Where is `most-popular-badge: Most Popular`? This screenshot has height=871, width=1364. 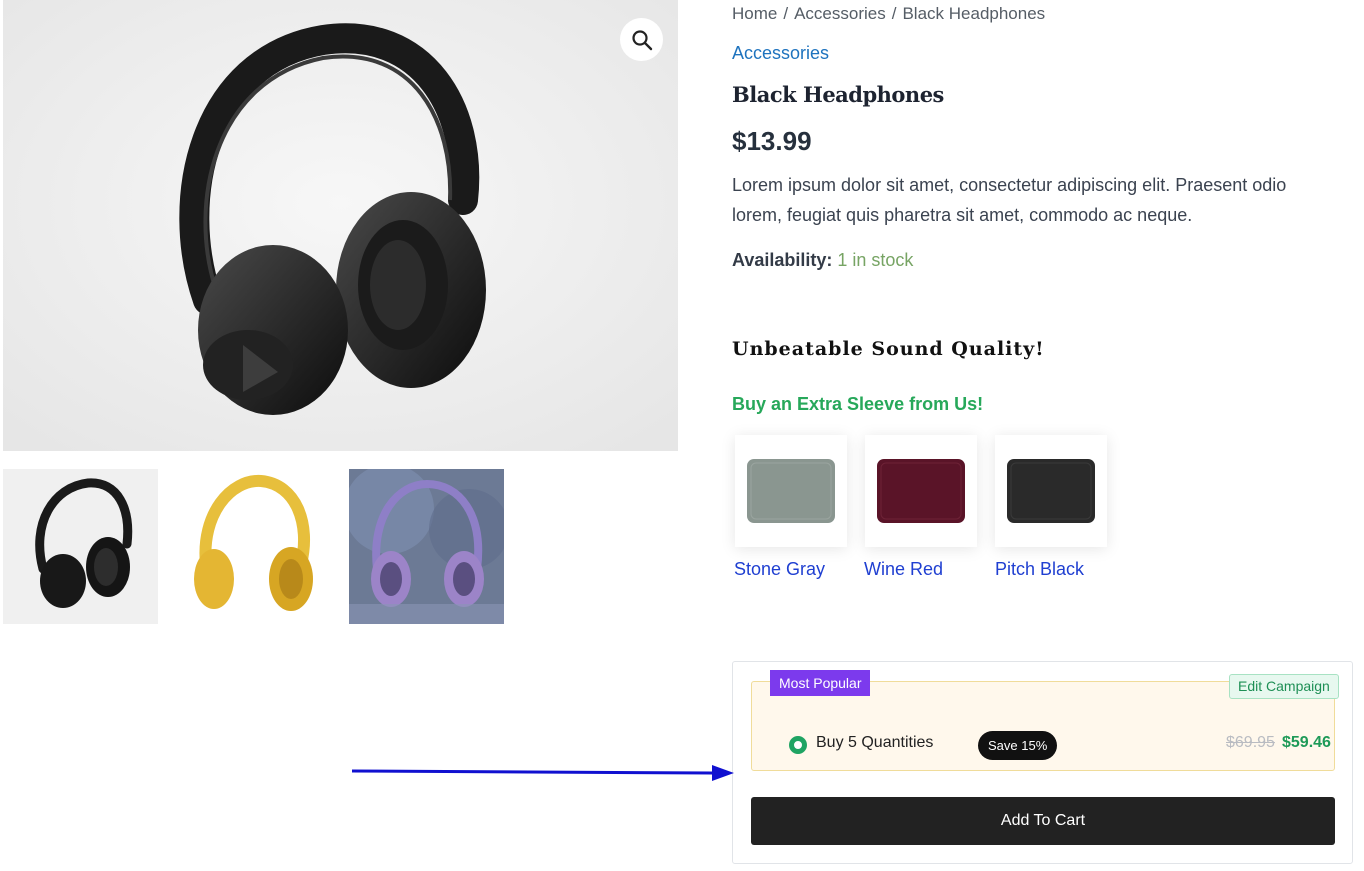
most-popular-badge: Most Popular is located at coordinates (820, 683).